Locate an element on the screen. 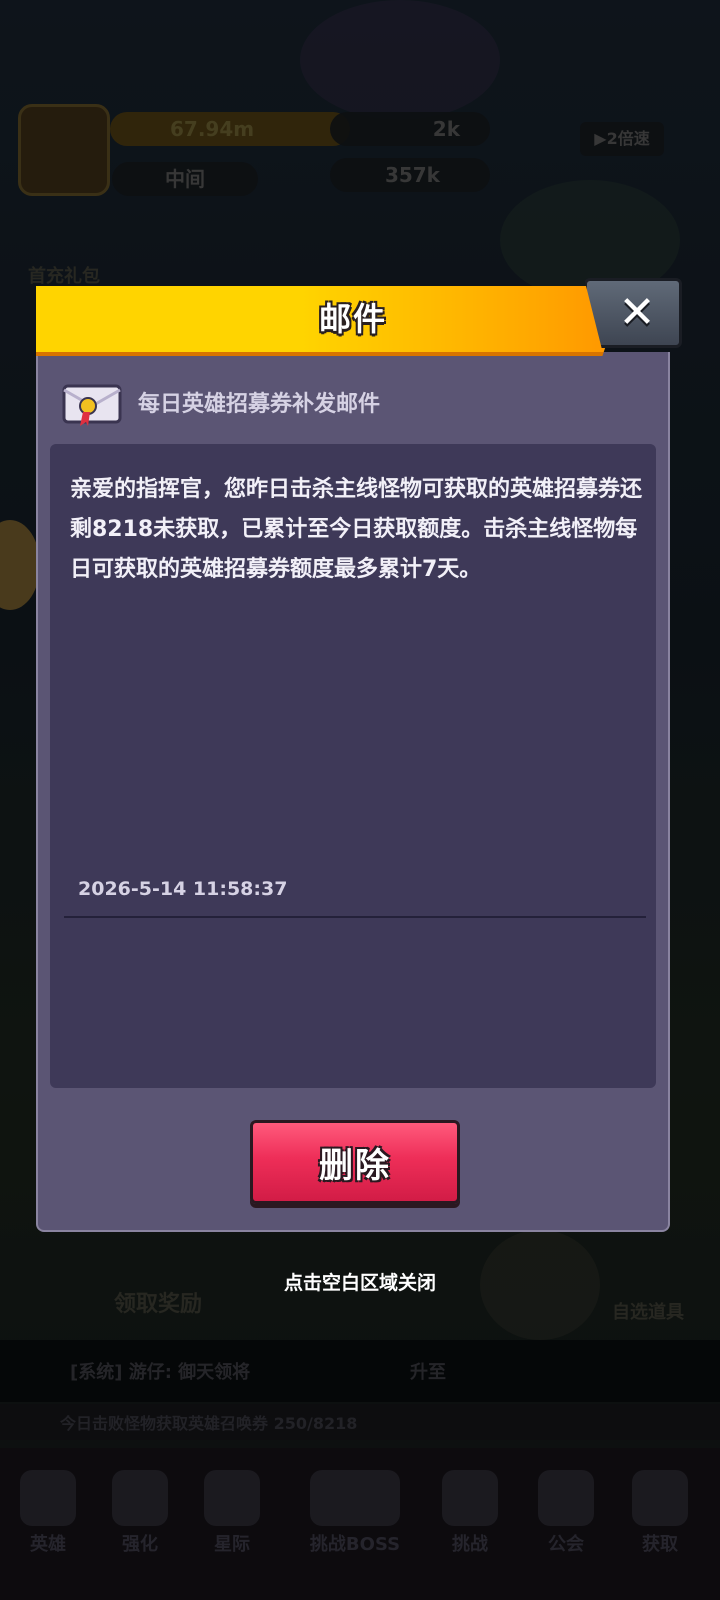 The width and height of the screenshot is (720, 1600). mail-date: 2026-5-14 11:58:37 is located at coordinates (183, 889).